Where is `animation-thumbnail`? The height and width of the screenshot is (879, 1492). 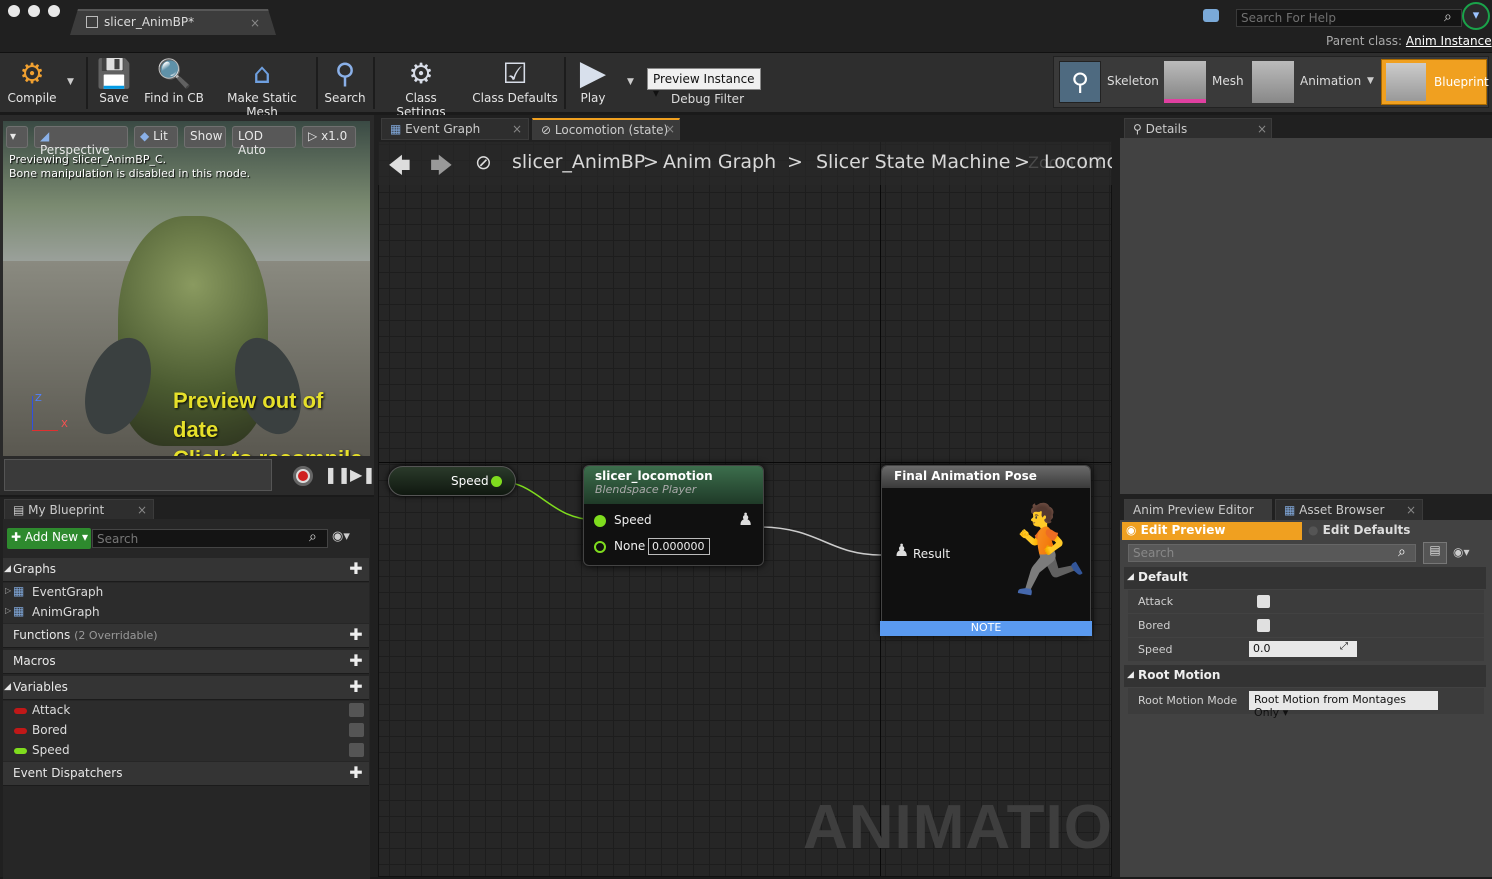
animation-thumbnail is located at coordinates (1273, 82).